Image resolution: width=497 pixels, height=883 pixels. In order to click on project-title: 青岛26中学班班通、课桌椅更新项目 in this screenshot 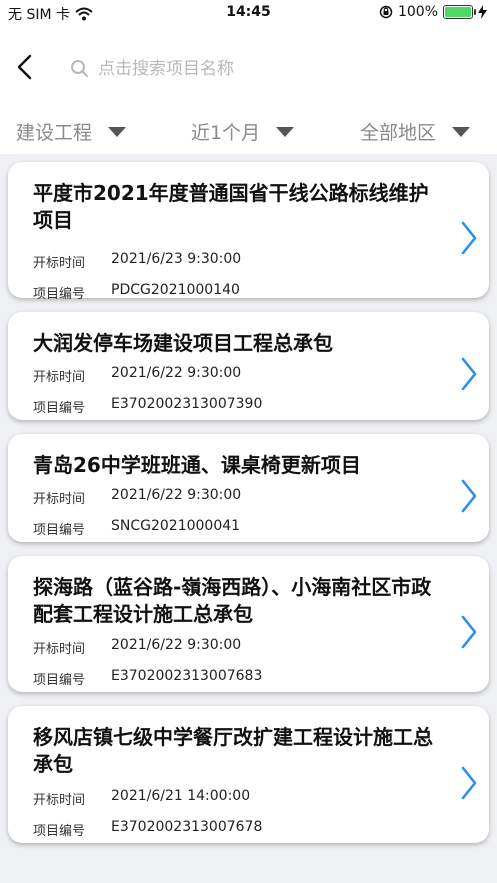, I will do `click(197, 465)`.